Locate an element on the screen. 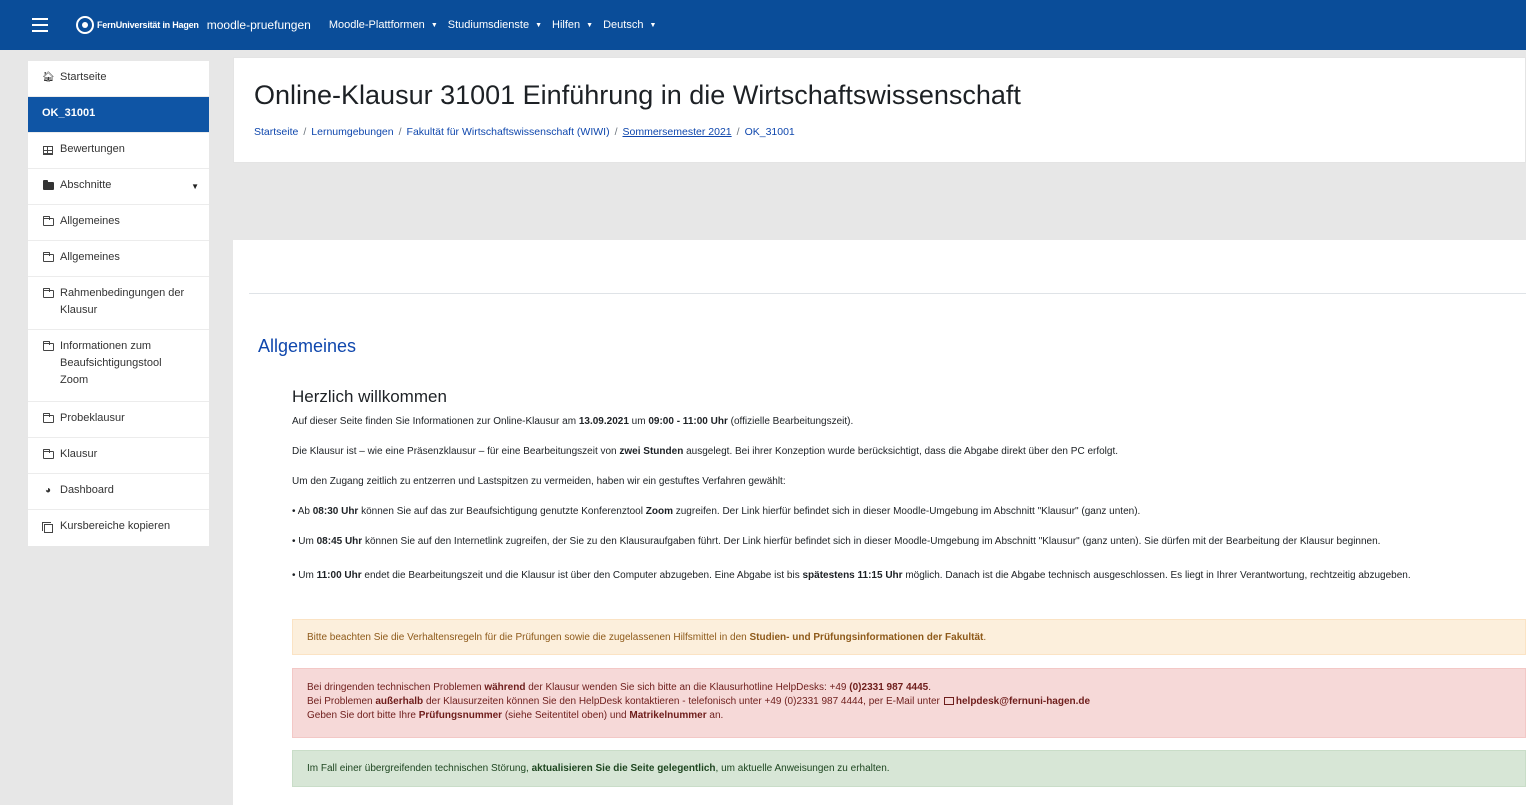  copy-icon is located at coordinates (47, 528).